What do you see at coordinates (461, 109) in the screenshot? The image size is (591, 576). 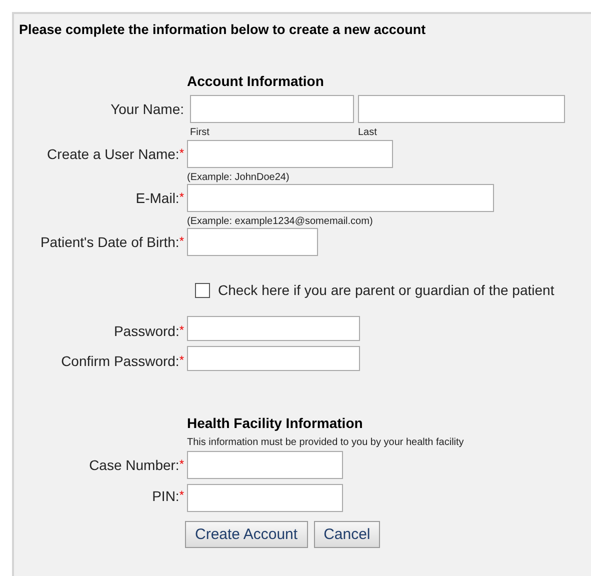 I see `last-name-field` at bounding box center [461, 109].